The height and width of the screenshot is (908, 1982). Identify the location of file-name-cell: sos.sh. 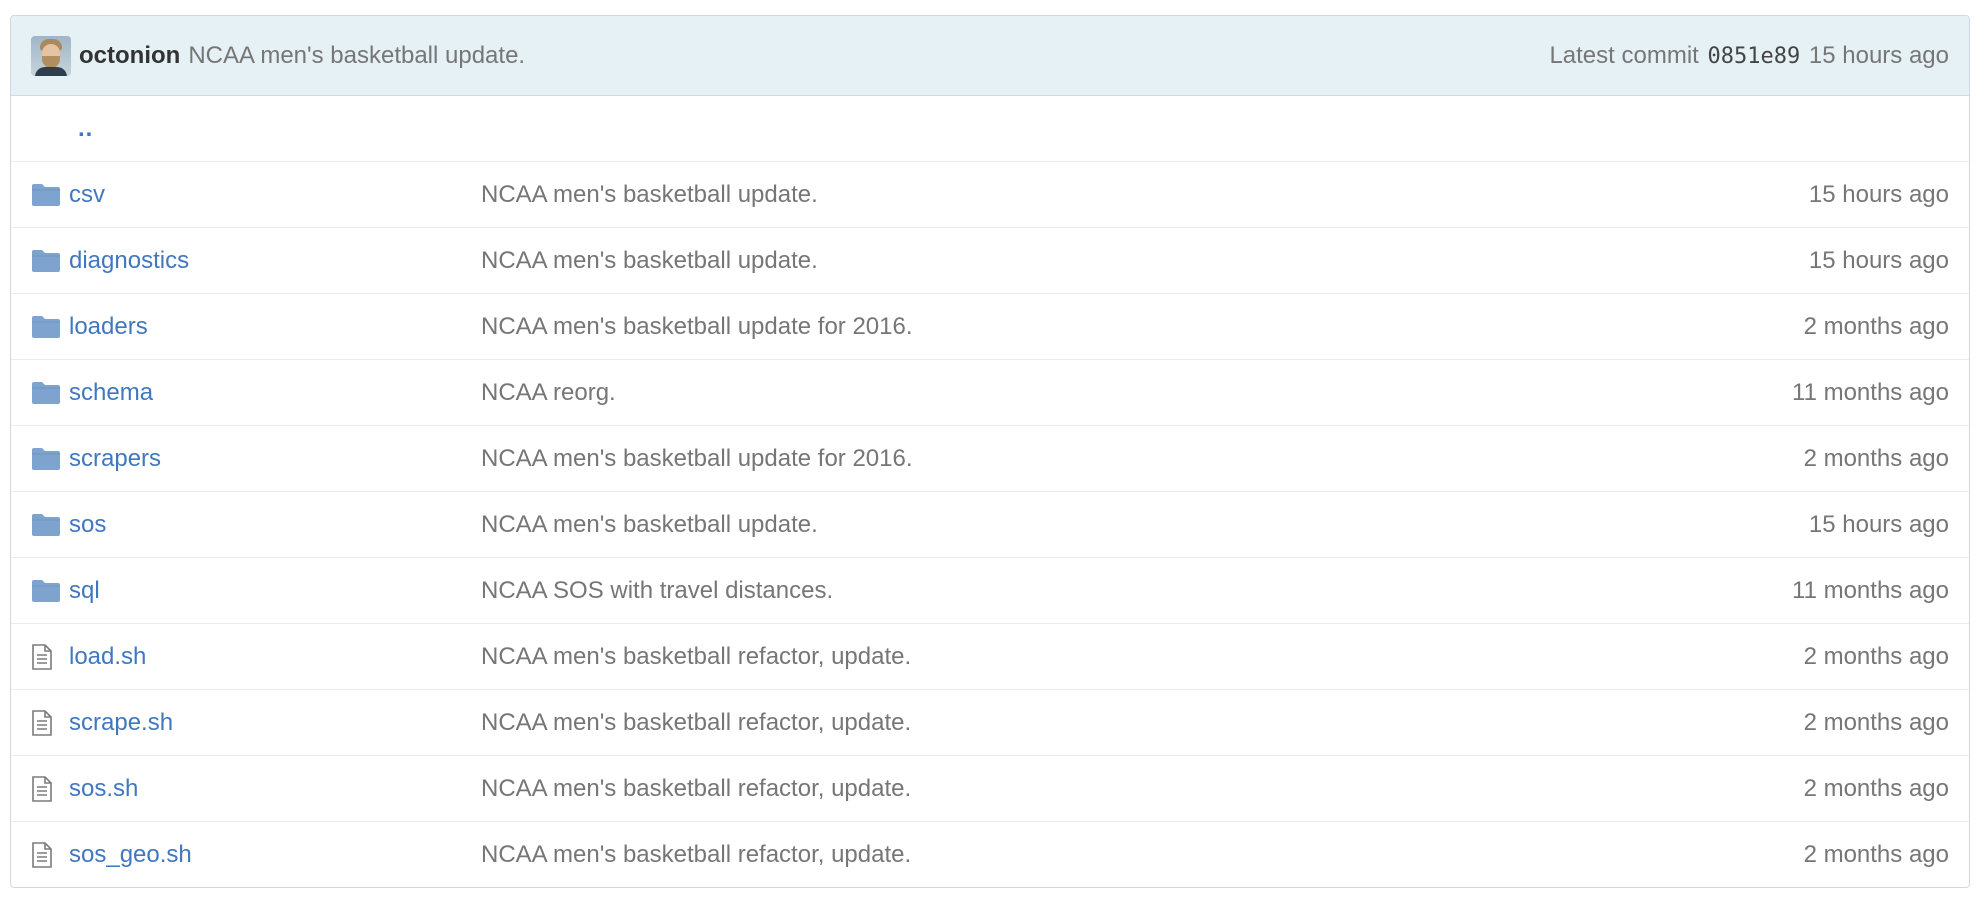
(275, 789).